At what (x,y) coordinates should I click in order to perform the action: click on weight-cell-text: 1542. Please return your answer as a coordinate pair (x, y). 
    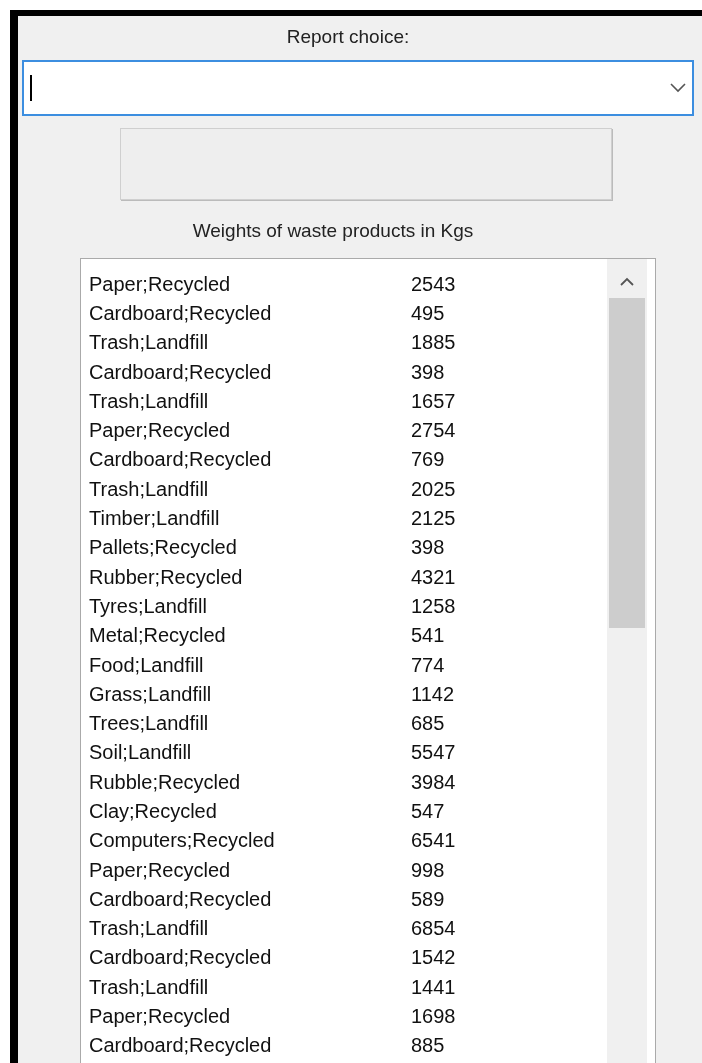
    Looking at the image, I should click on (433, 958).